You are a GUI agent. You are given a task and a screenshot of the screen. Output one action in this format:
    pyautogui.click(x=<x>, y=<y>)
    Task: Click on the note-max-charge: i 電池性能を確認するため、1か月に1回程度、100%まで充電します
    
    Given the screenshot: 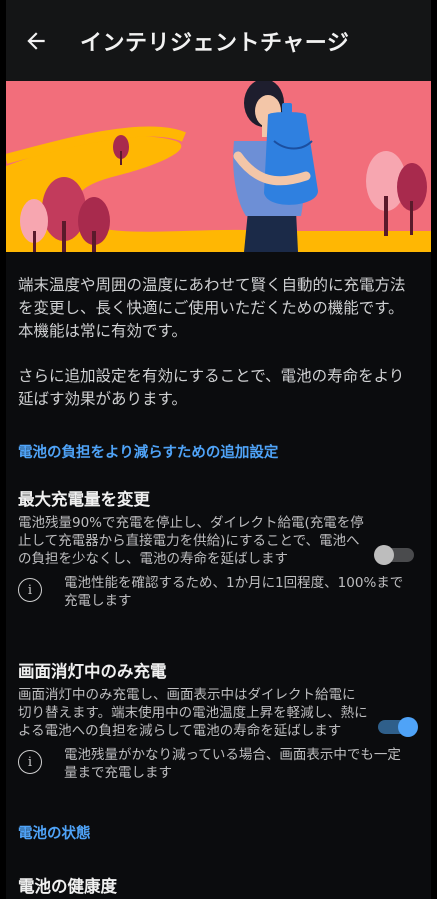 What is the action you would take?
    pyautogui.click(x=218, y=592)
    